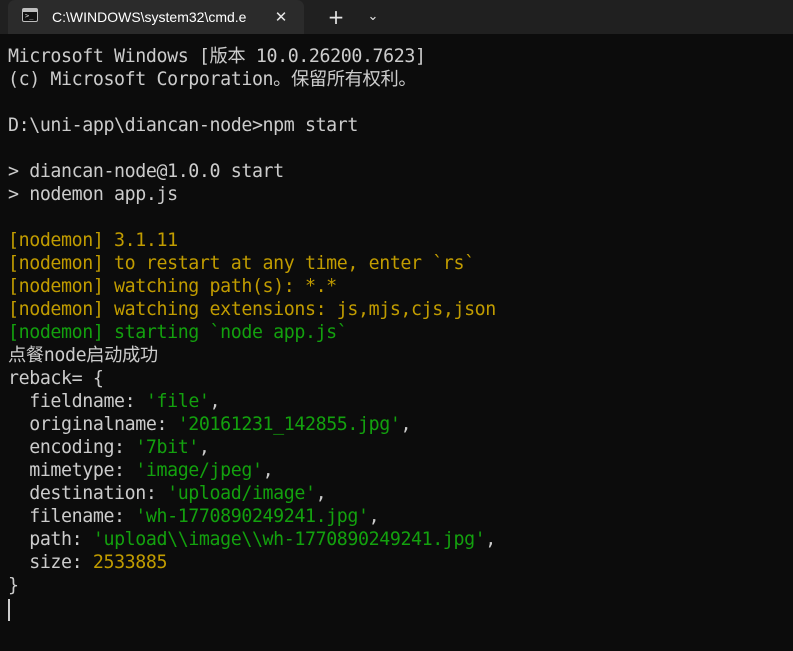  Describe the element at coordinates (398, 493) in the screenshot. I see `terminal-line: destination: 'upload/image',` at that location.